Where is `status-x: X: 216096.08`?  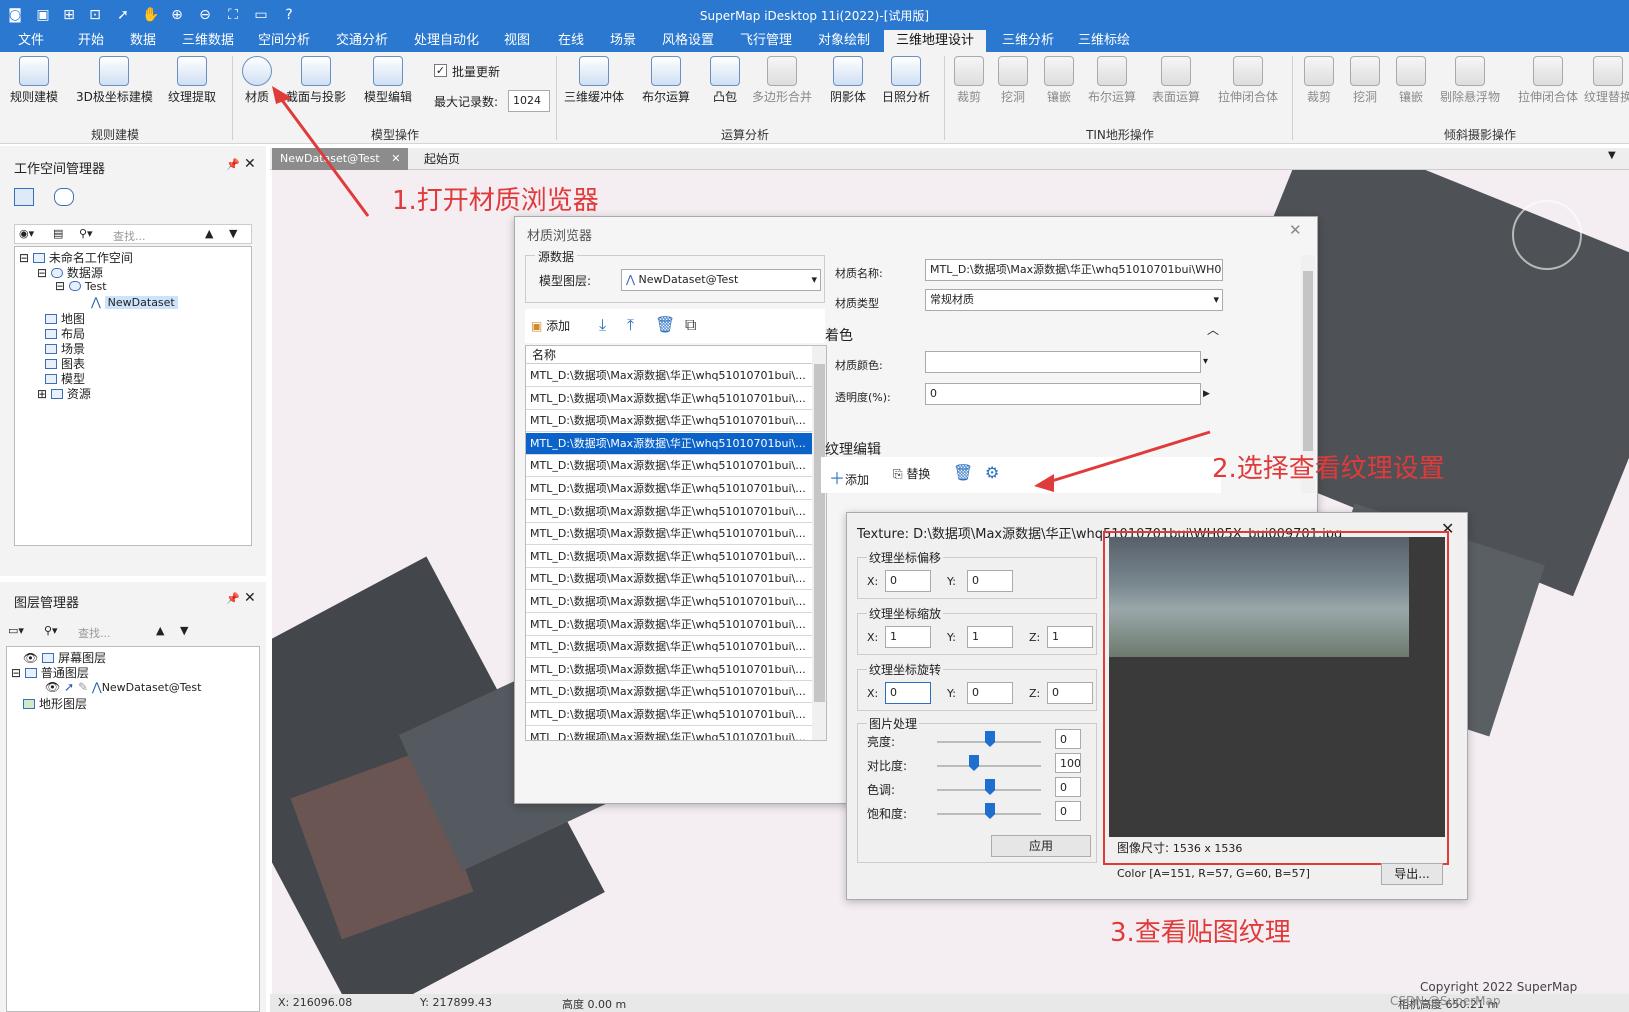 status-x: X: 216096.08 is located at coordinates (315, 1002).